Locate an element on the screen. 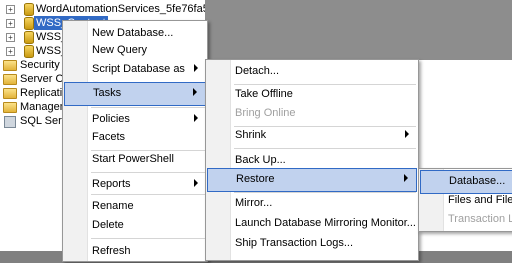  menu-item-transaction-log: Transaction Log is located at coordinates (466, 220).